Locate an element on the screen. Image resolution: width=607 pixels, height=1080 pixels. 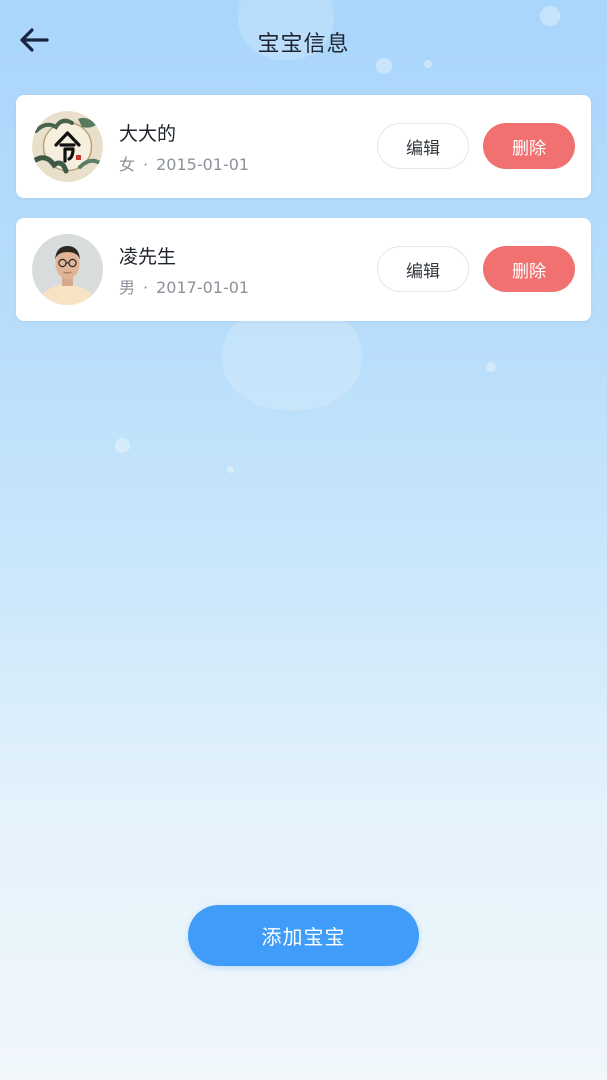
baby-card: 凌先生 男 · 2017-01-01 编辑 删除 is located at coordinates (303, 269).